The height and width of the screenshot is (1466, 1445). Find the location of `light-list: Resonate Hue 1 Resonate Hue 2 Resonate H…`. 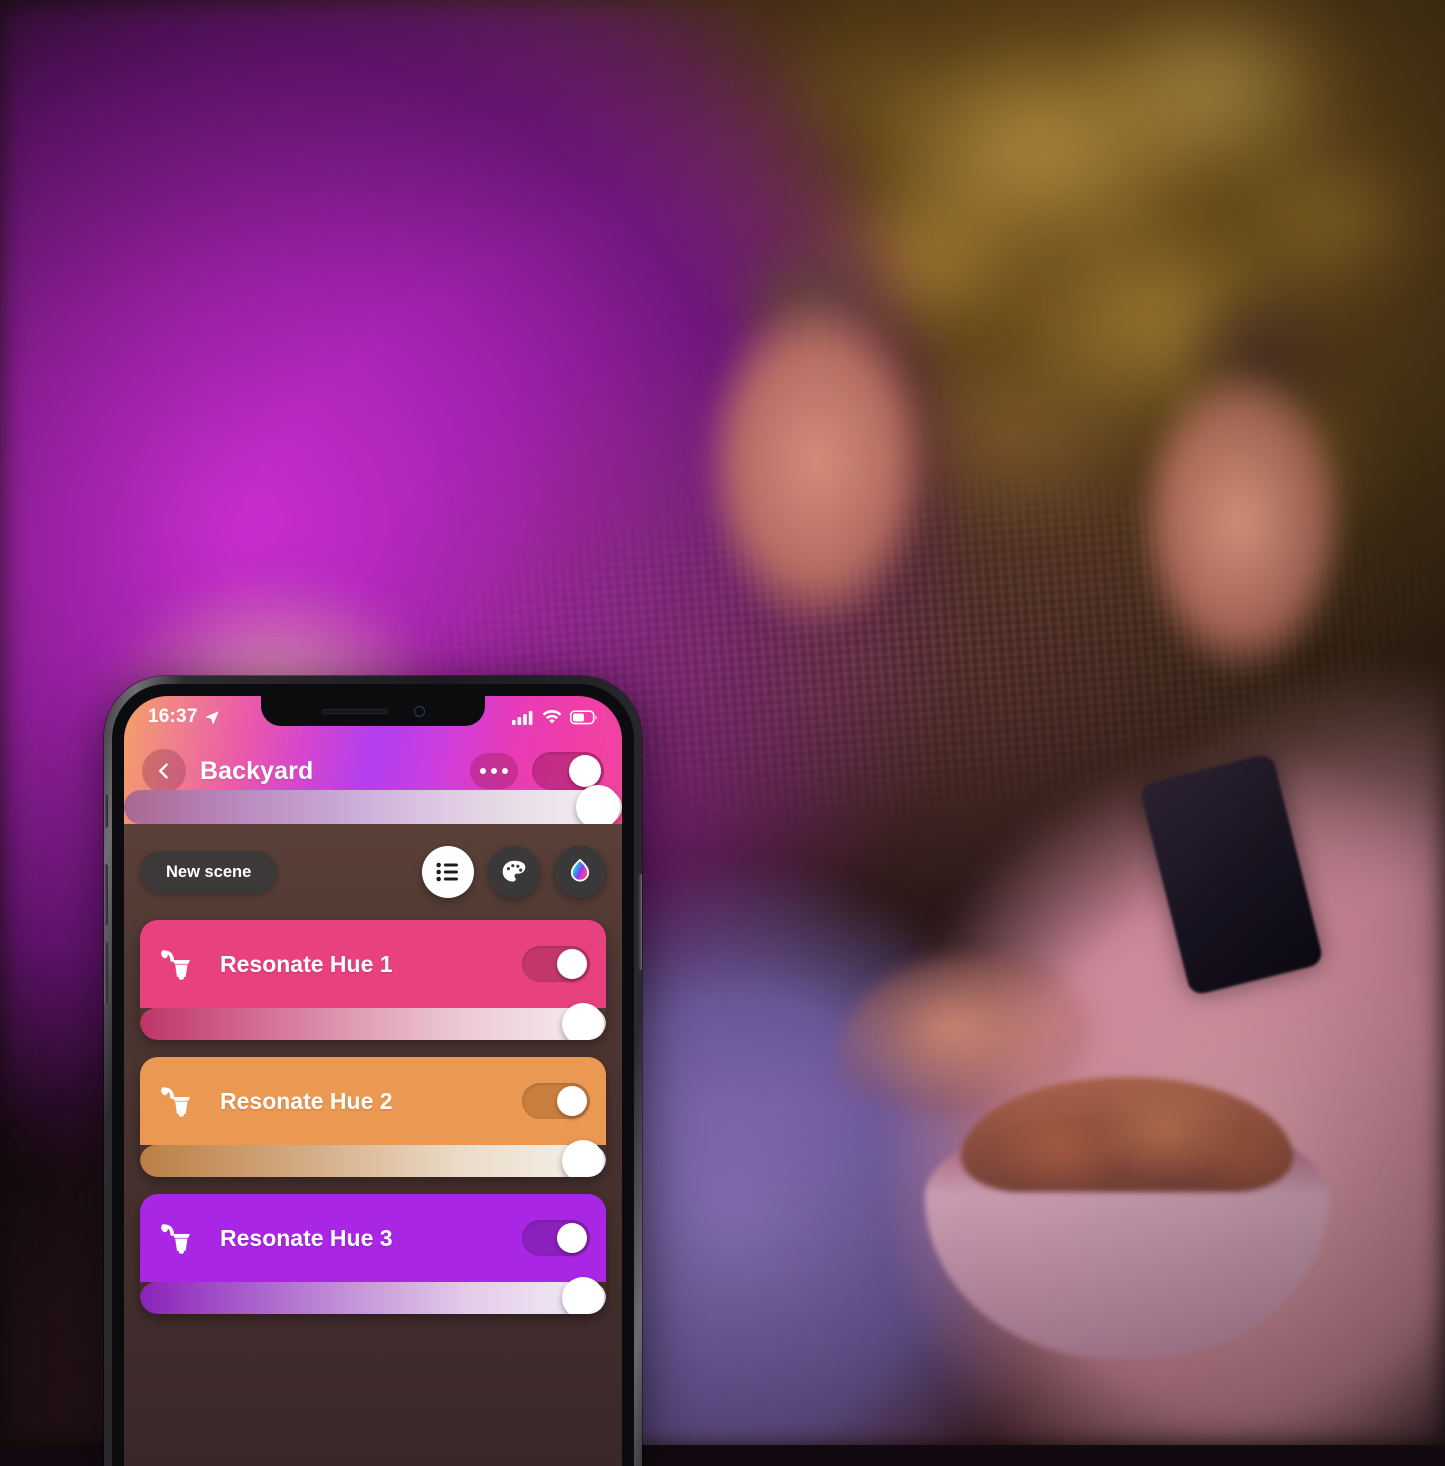

light-list: Resonate Hue 1 Resonate Hue 2 Resonate H… is located at coordinates (373, 1117).